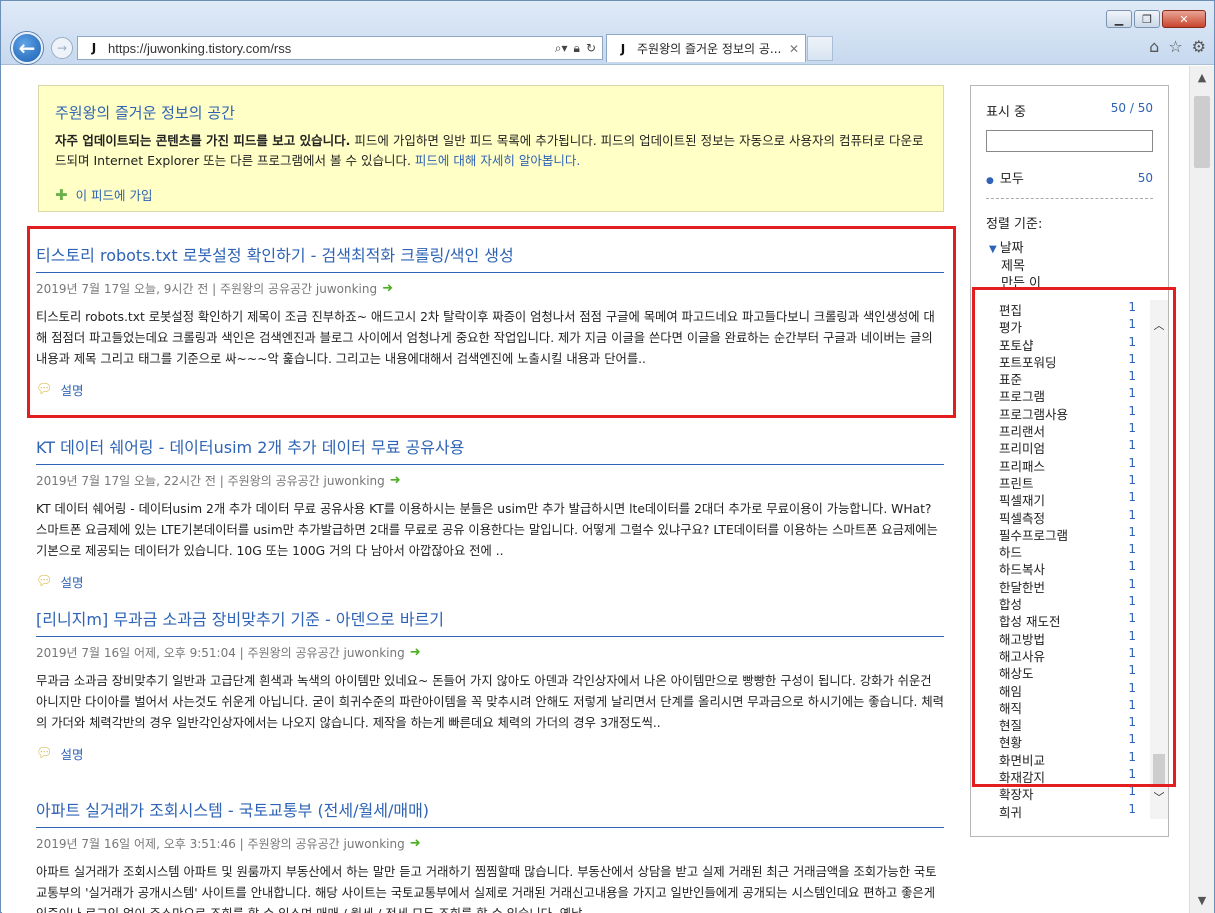 This screenshot has height=913, width=1215. What do you see at coordinates (1119, 19) in the screenshot?
I see `minimize-button: ▁` at bounding box center [1119, 19].